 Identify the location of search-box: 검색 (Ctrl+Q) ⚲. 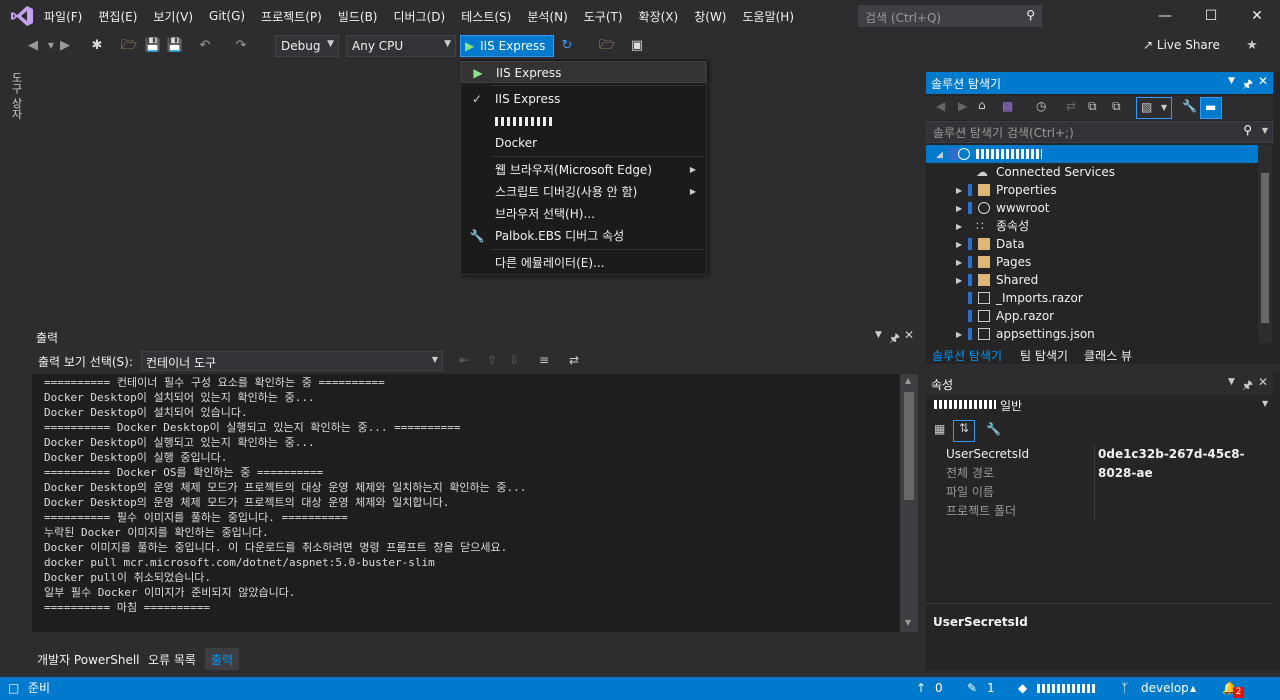
(950, 16).